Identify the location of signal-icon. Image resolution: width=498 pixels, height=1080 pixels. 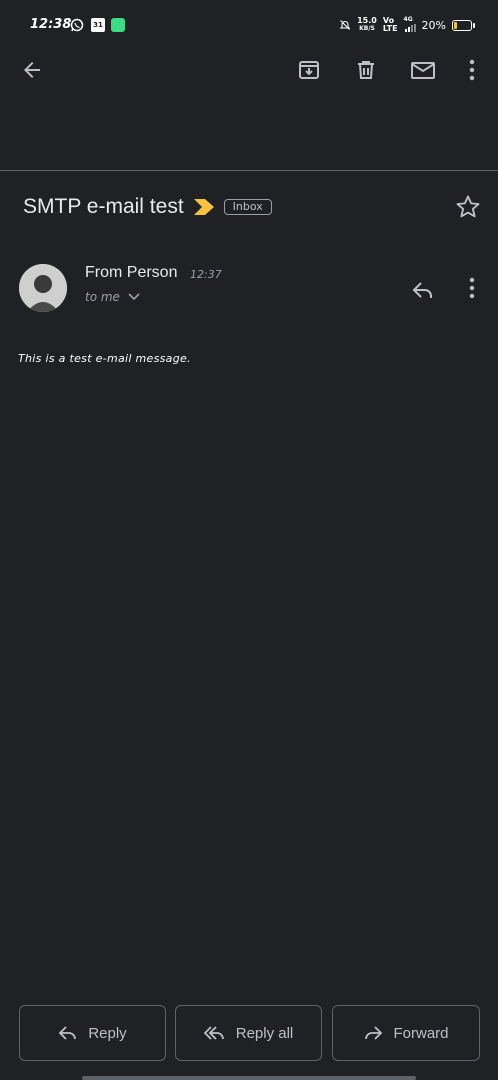
(410, 28).